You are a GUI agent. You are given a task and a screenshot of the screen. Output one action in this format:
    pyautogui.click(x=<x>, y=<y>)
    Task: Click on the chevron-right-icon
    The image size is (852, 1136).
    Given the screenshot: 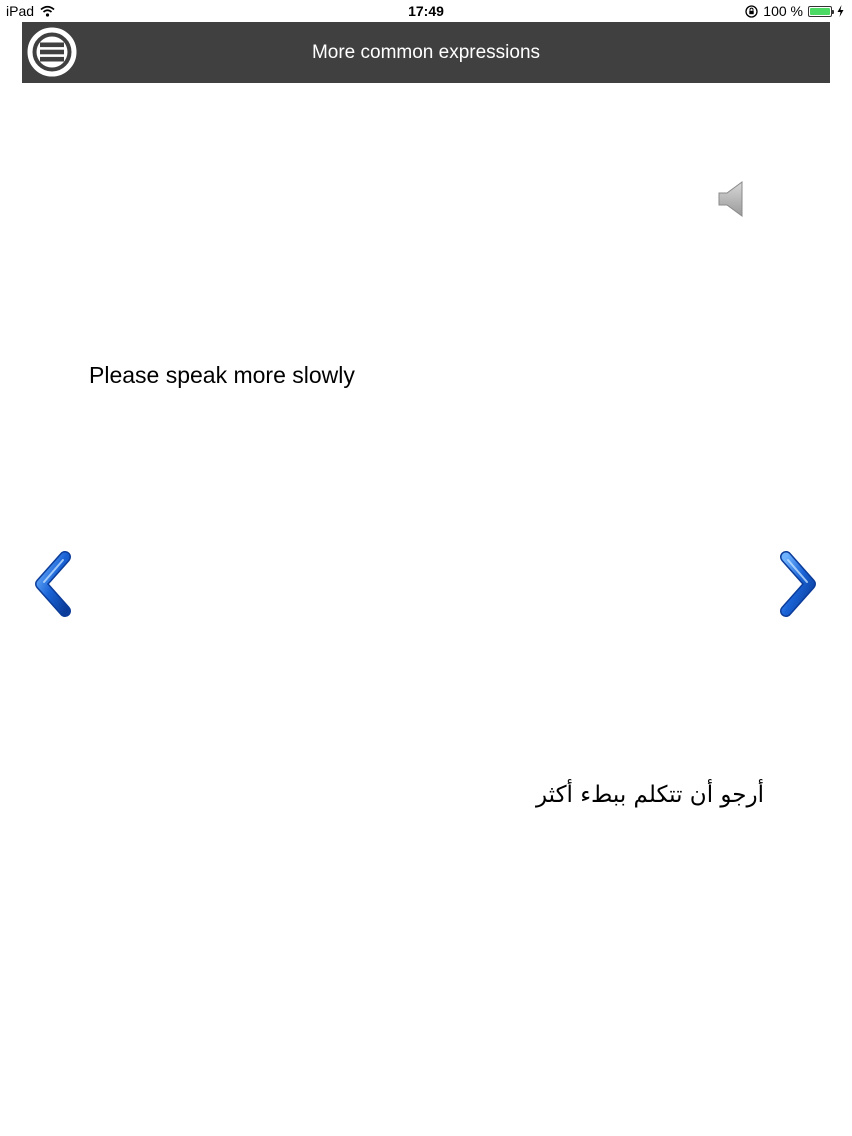 What is the action you would take?
    pyautogui.click(x=797, y=584)
    